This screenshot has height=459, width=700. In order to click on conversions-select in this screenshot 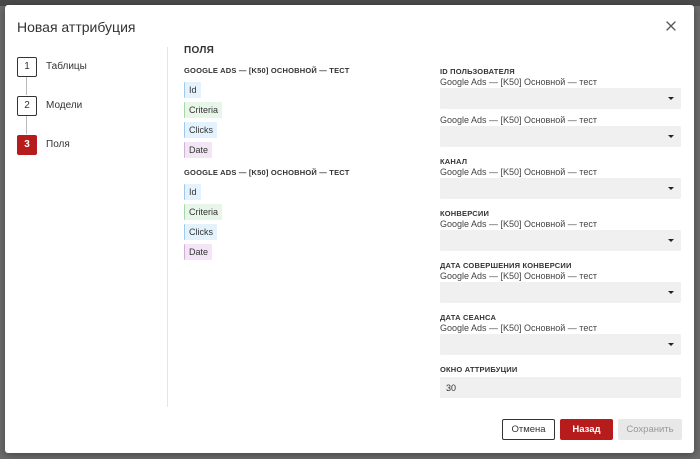, I will do `click(560, 240)`.